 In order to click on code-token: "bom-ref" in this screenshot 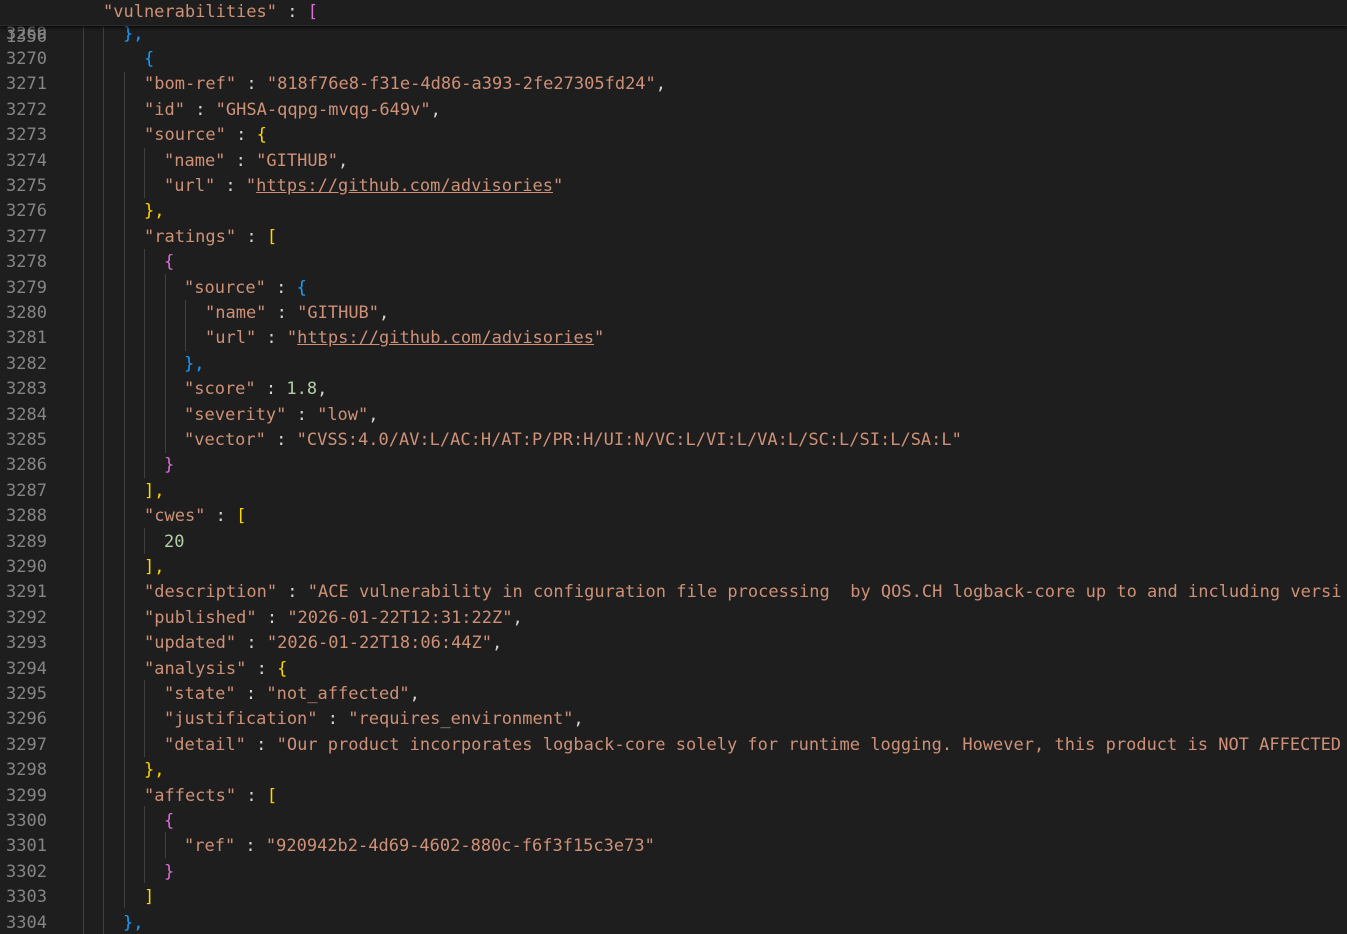, I will do `click(190, 84)`.